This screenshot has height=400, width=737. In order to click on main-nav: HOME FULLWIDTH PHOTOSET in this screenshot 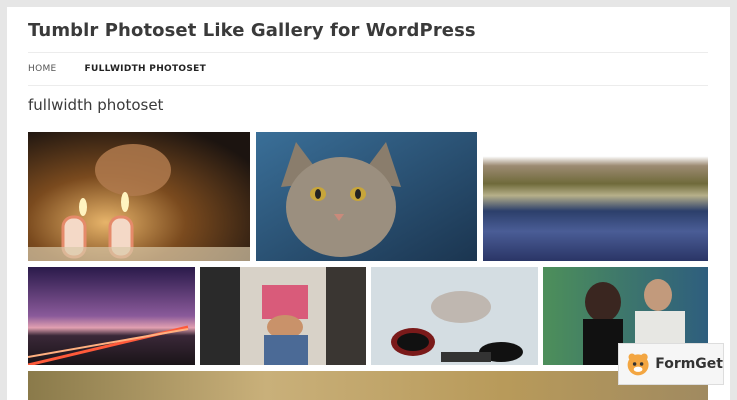, I will do `click(117, 69)`.